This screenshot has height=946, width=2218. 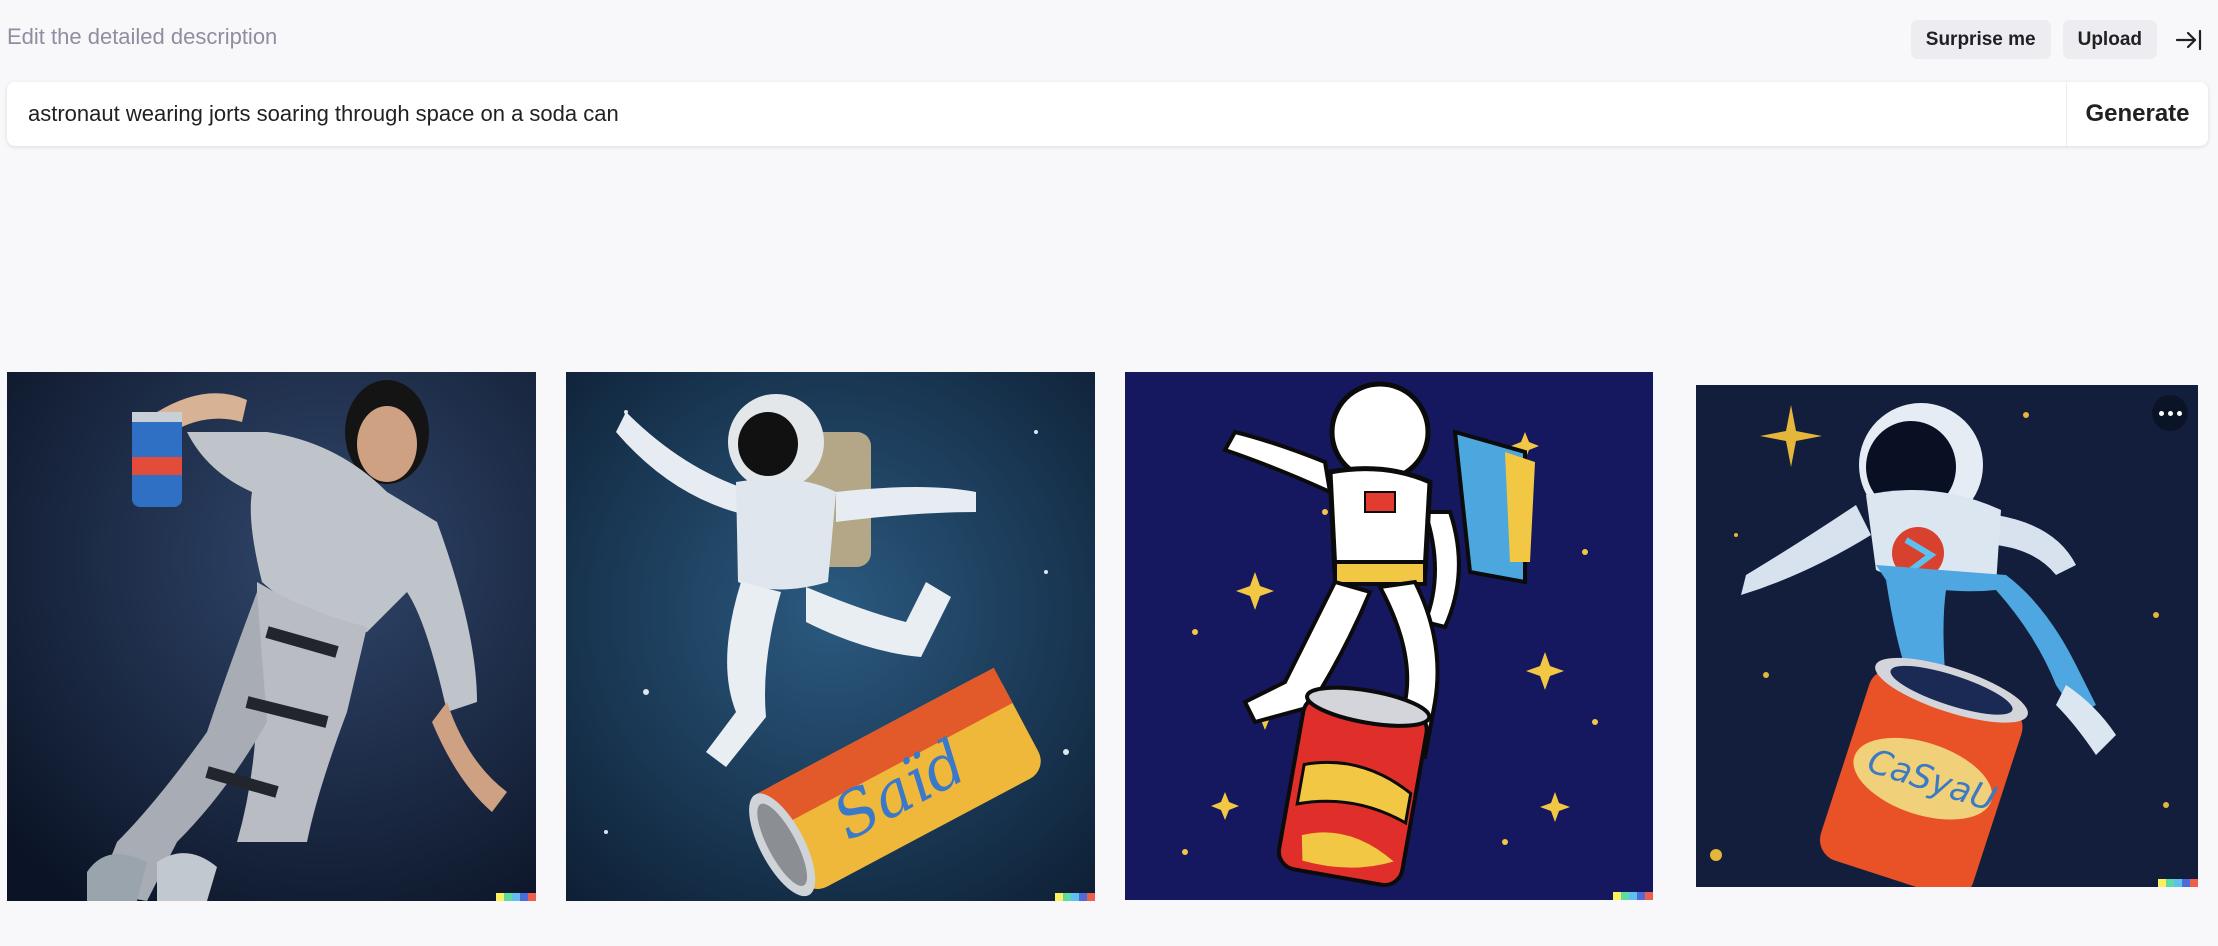 I want to click on image-1-art, so click(x=271, y=636).